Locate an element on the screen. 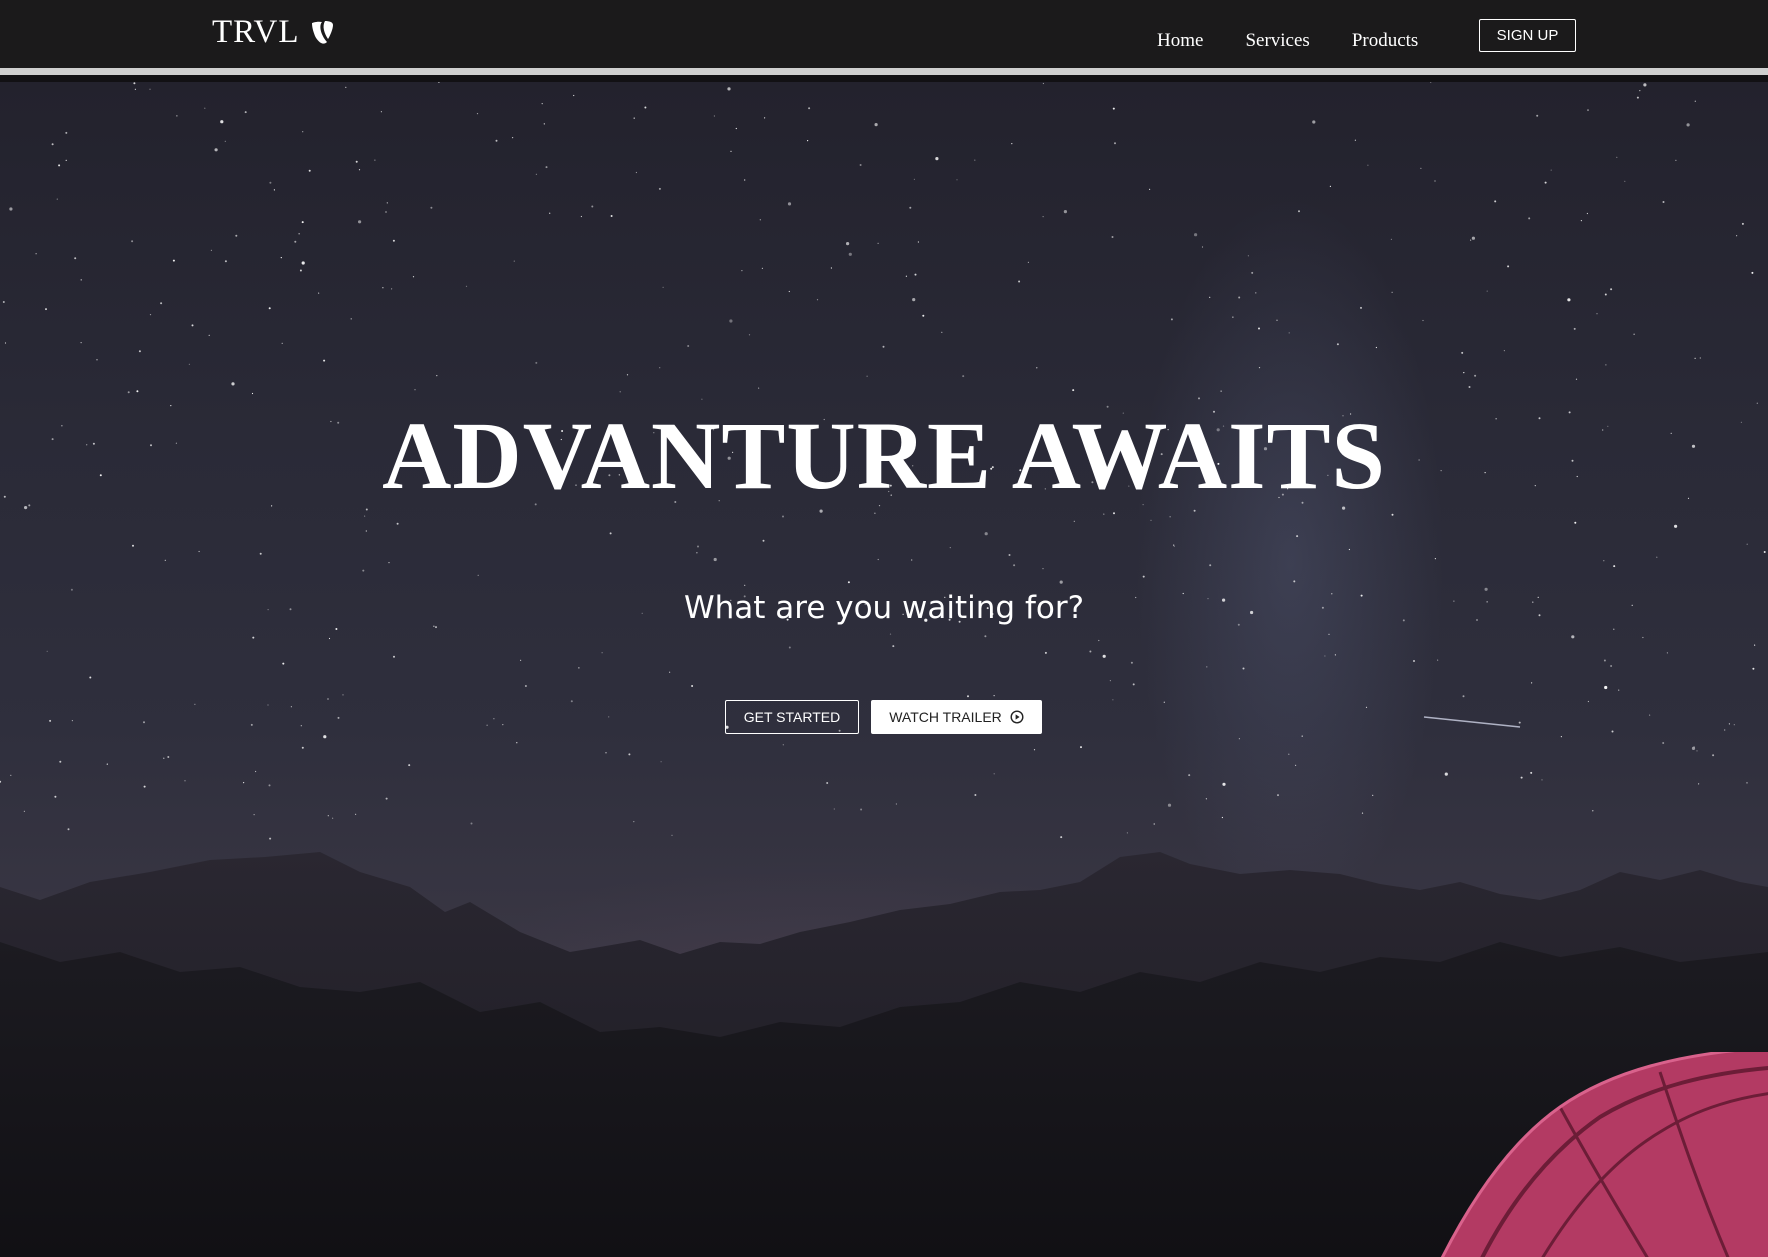 Image resolution: width=1768 pixels, height=1257 pixels. hero-cta-group: GET STARTED WATCH TRAILER is located at coordinates (883, 717).